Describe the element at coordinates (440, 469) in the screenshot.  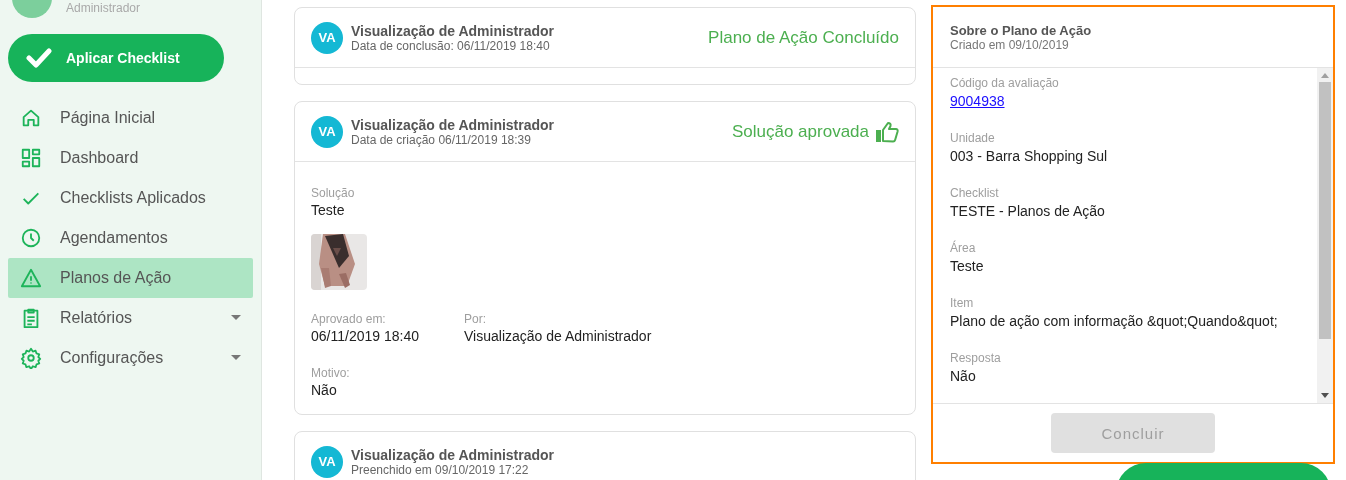
I see `entry-date: Preenchido em 09/10/2019 17:22` at that location.